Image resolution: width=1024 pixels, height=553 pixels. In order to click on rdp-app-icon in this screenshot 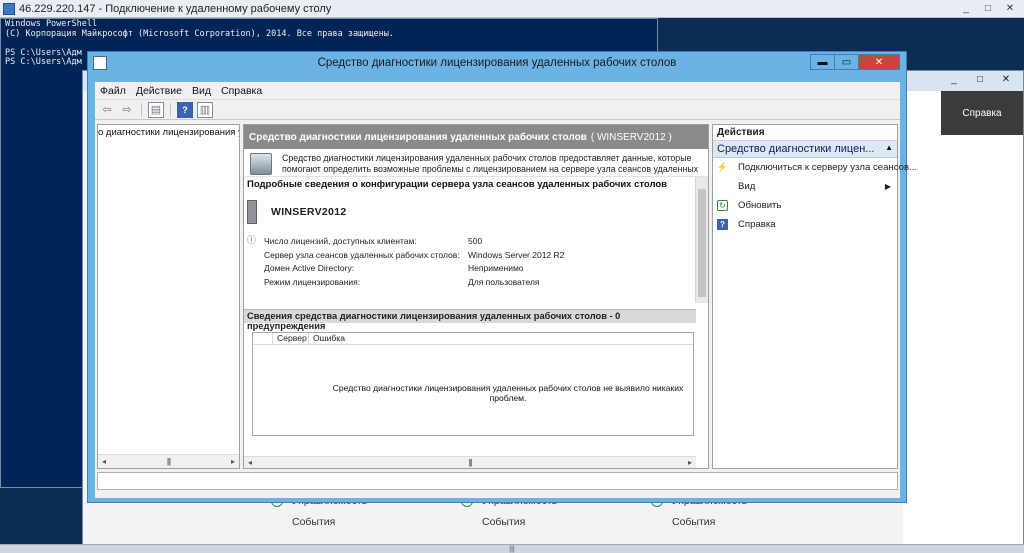, I will do `click(9, 8)`.